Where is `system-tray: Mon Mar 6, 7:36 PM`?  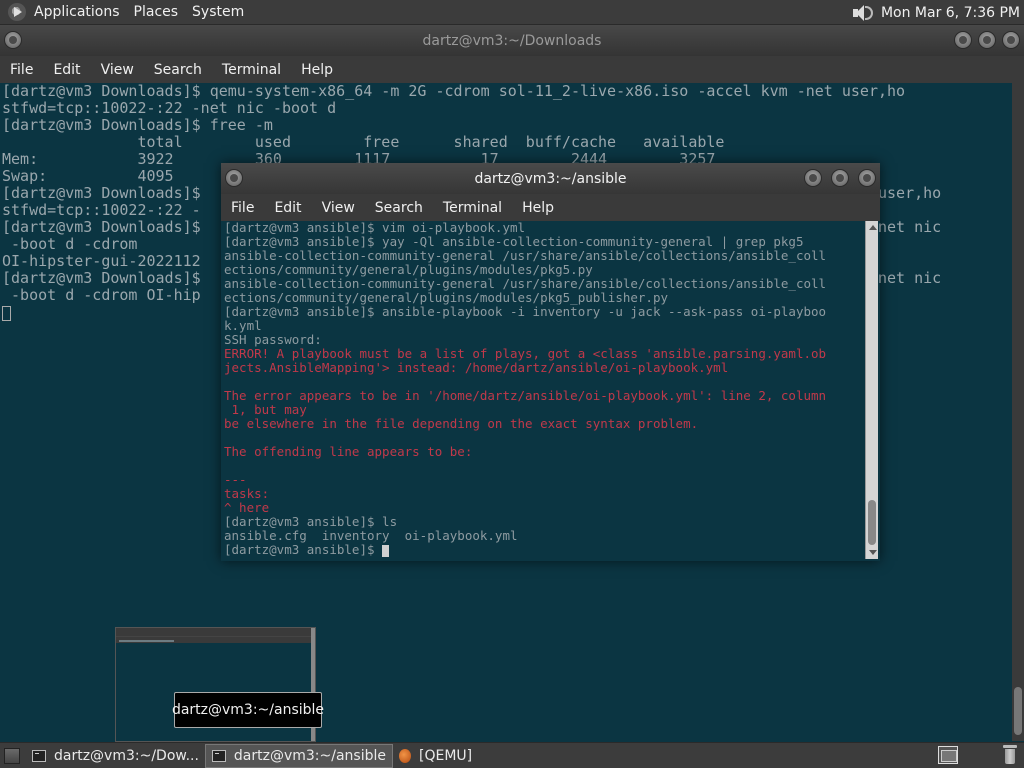 system-tray: Mon Mar 6, 7:36 PM is located at coordinates (935, 12).